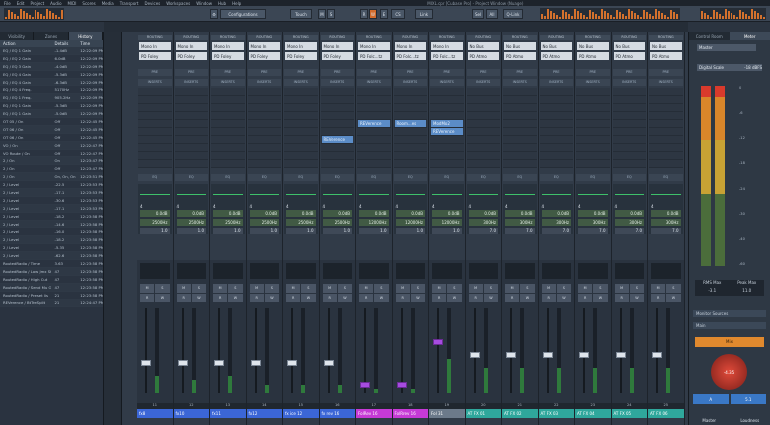  Describe the element at coordinates (51, 36) in the screenshot. I see `tab-zones: Zones` at that location.